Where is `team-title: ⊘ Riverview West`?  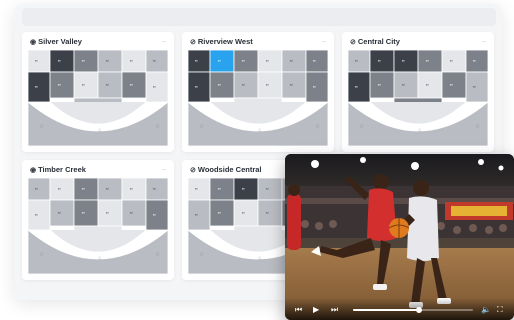
team-title: ⊘ Riverview West is located at coordinates (221, 41).